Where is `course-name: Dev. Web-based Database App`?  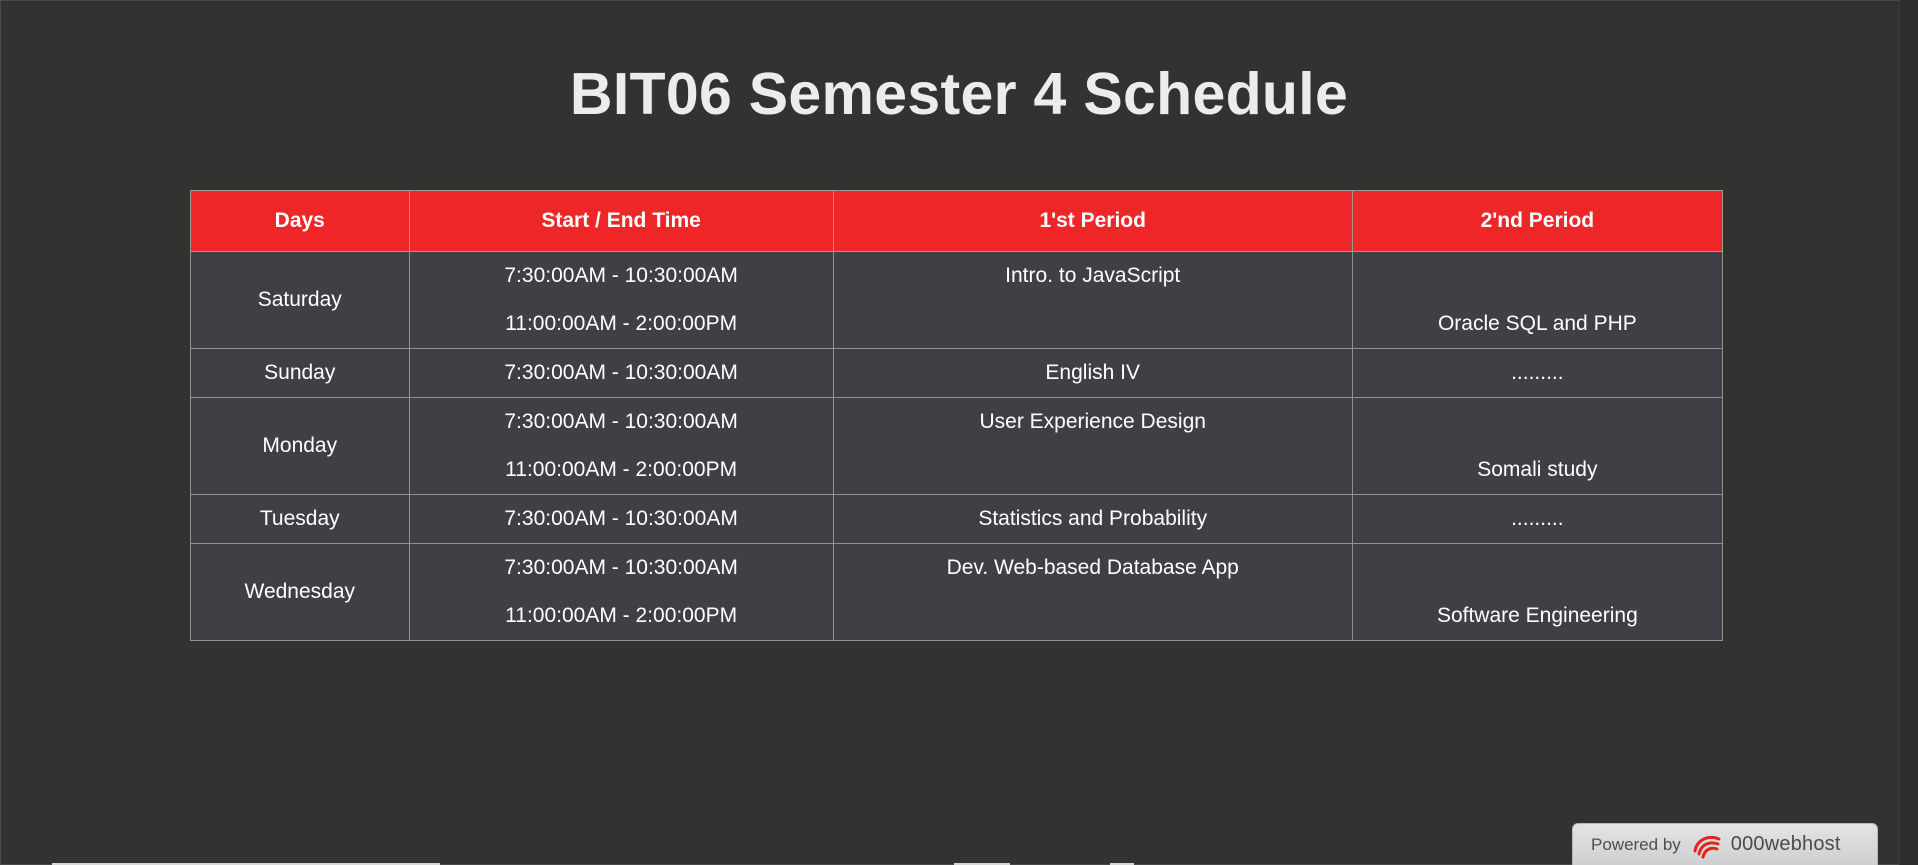 course-name: Dev. Web-based Database App is located at coordinates (1092, 567).